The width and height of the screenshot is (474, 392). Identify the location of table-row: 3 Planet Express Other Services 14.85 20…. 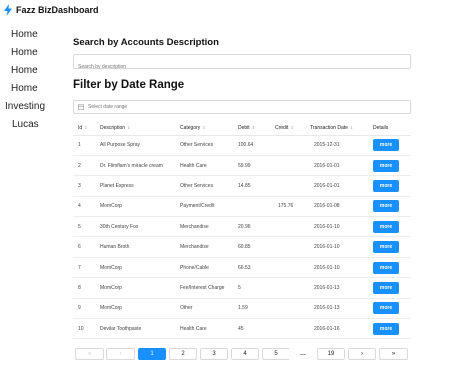
(242, 186).